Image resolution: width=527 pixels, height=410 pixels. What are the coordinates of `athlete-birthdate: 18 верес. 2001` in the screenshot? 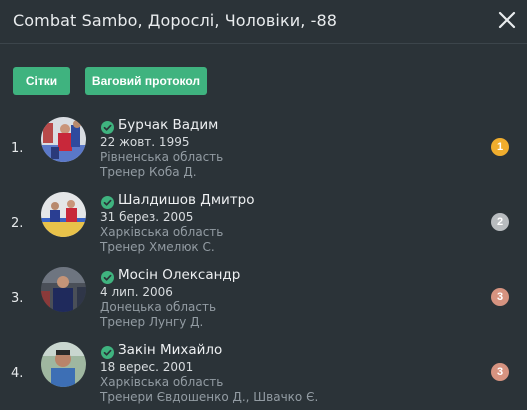 It's located at (147, 367).